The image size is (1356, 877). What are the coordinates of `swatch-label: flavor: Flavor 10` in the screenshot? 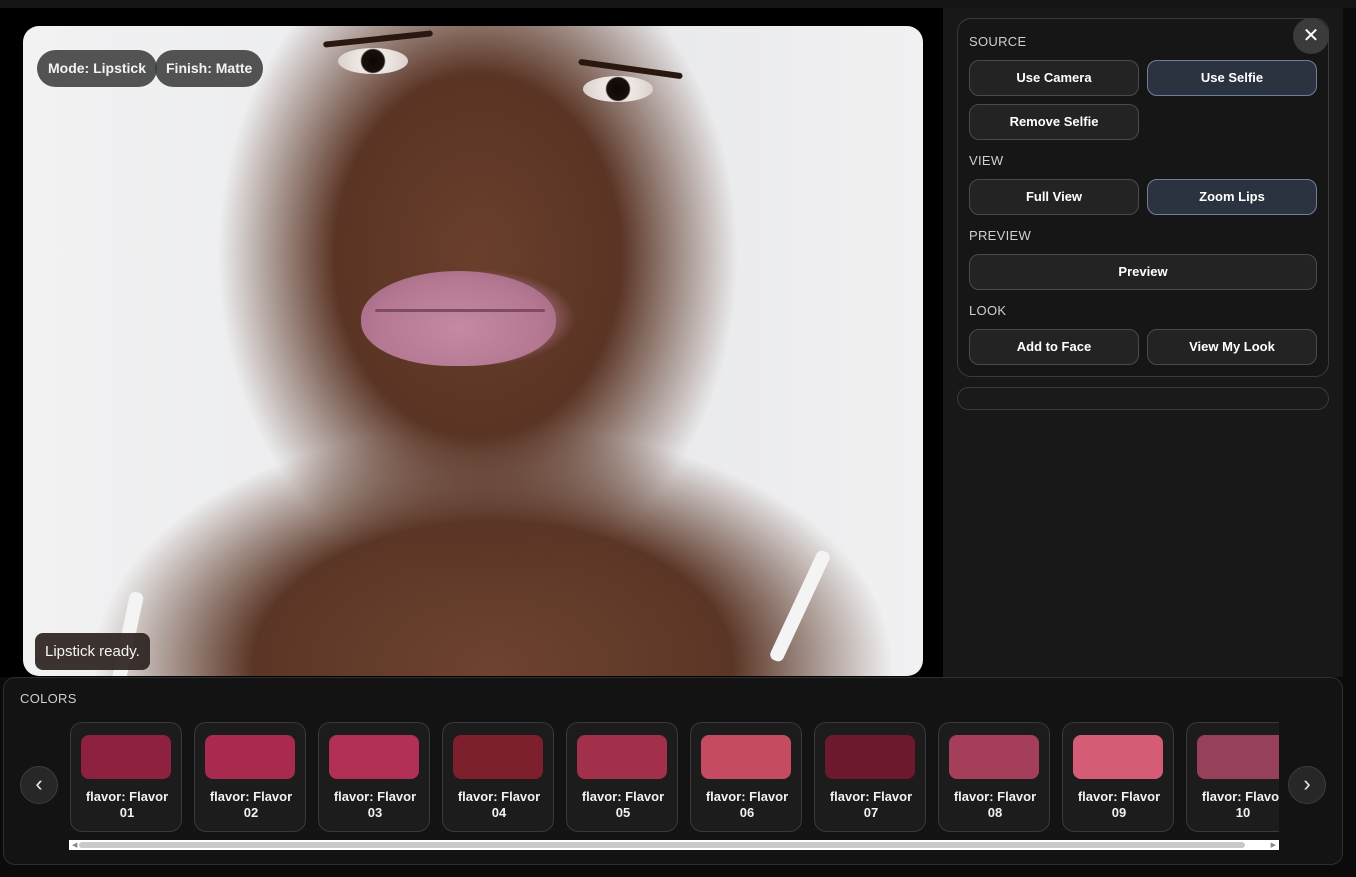 It's located at (1240, 804).